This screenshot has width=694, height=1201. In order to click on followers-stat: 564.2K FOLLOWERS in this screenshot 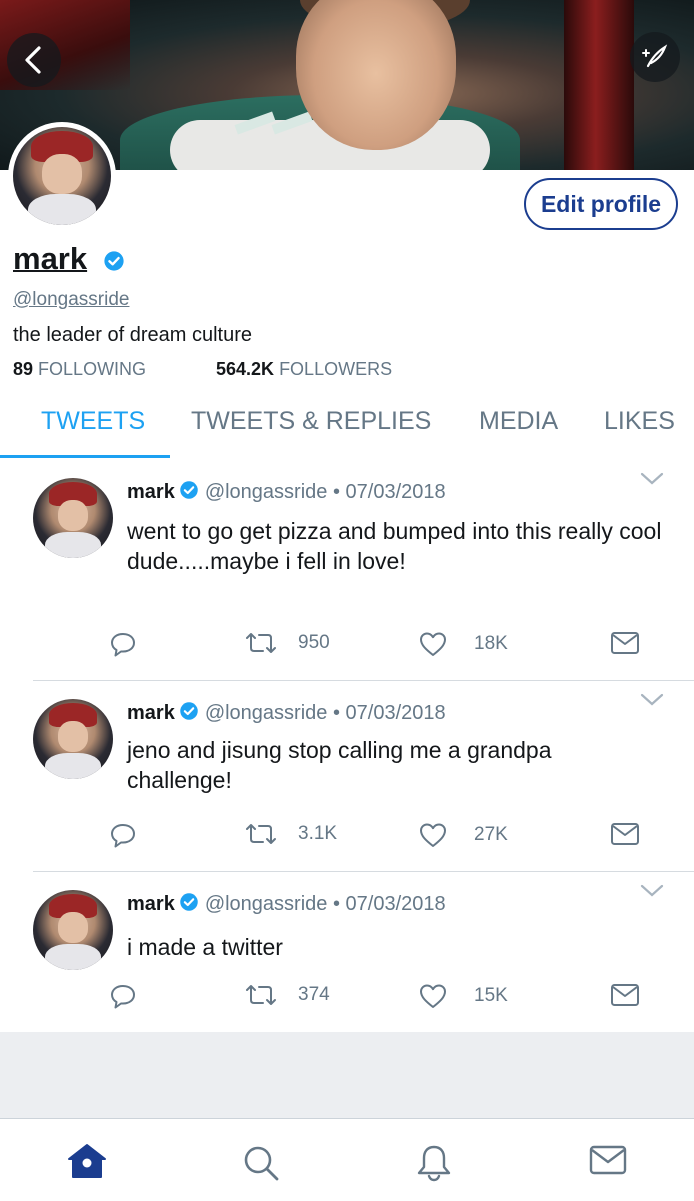, I will do `click(304, 369)`.